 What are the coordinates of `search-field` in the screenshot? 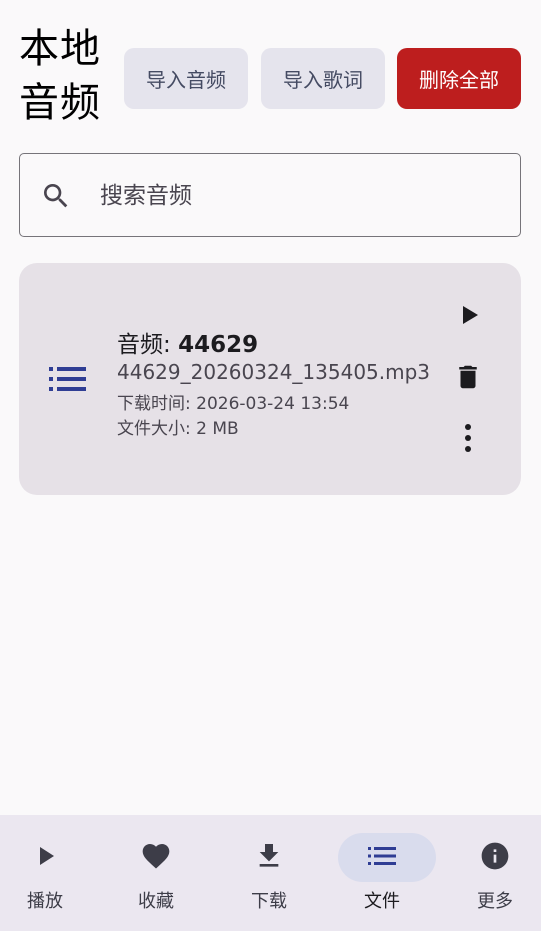 It's located at (270, 195).